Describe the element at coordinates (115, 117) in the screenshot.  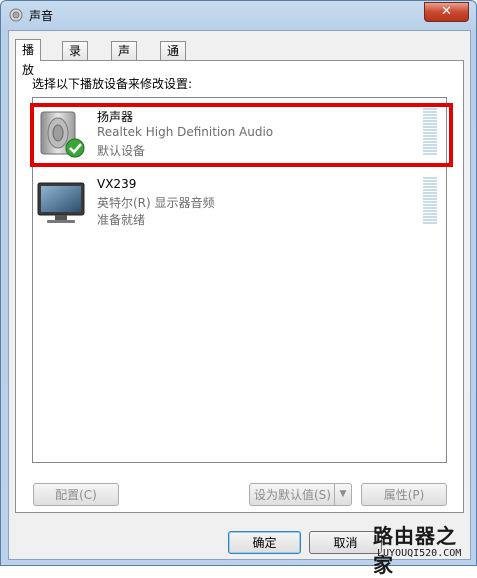
I see `device-name: 扬声器` at that location.